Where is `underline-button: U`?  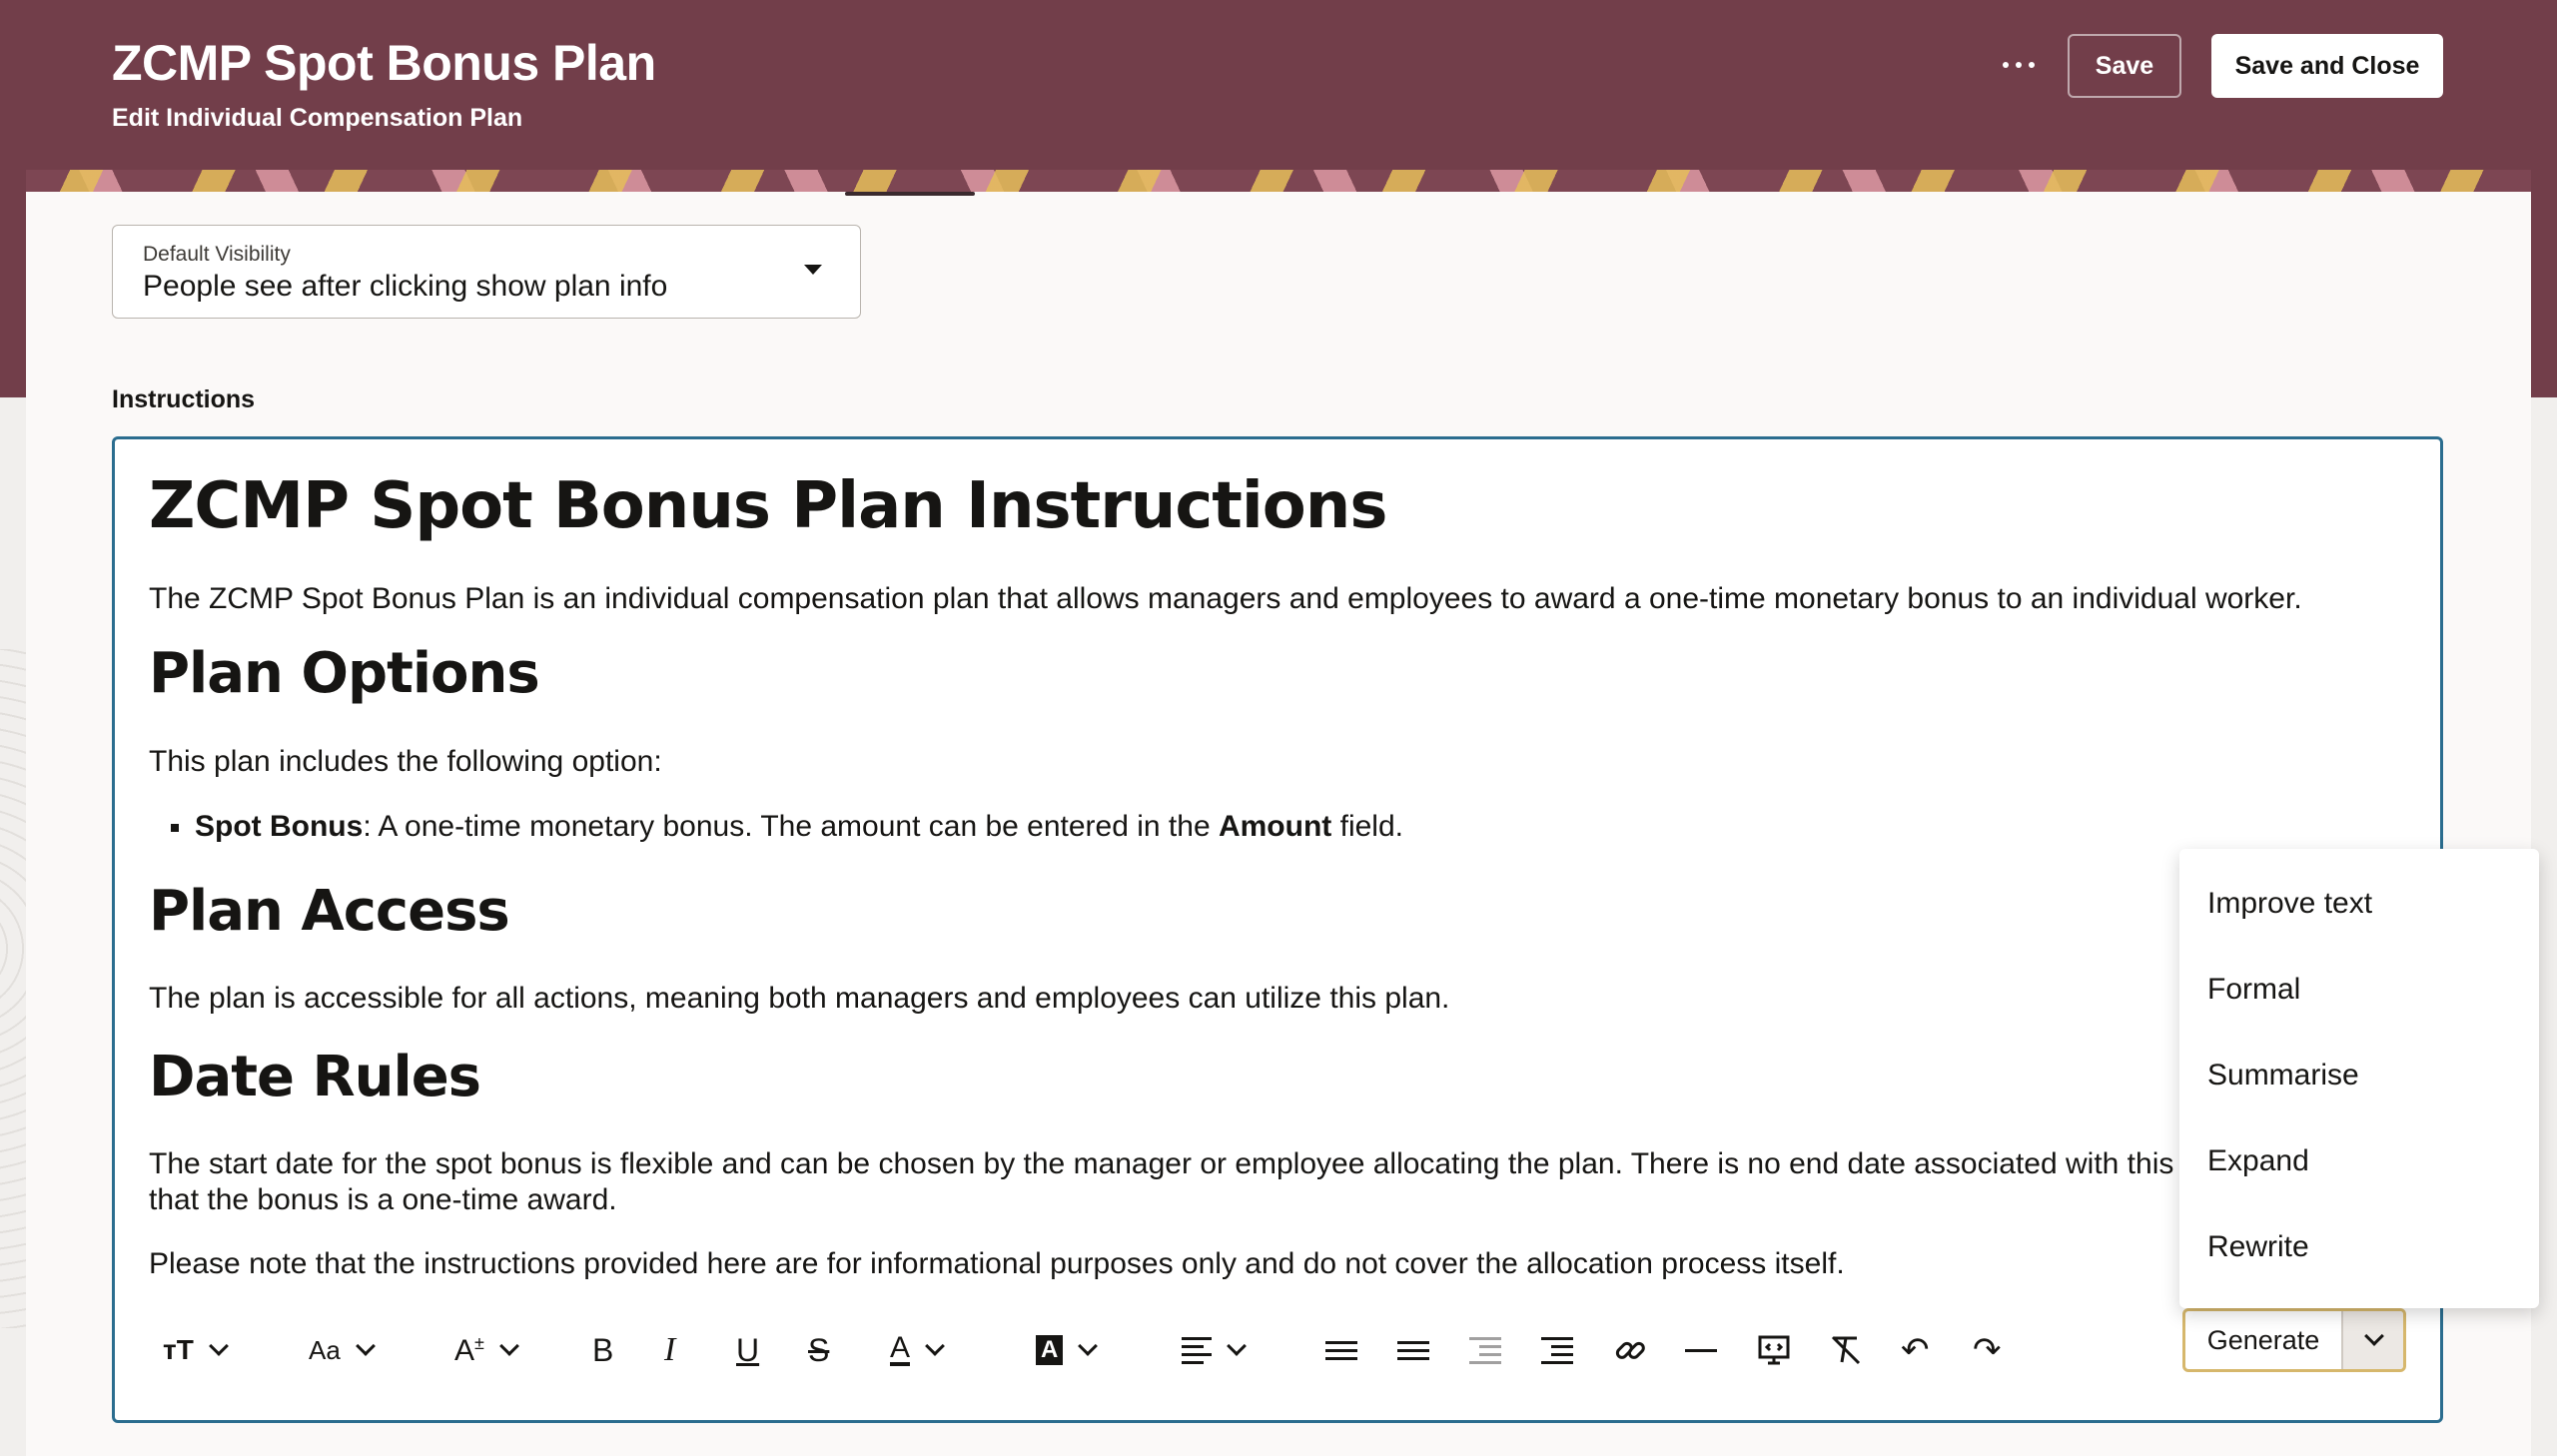
underline-button: U is located at coordinates (747, 1350).